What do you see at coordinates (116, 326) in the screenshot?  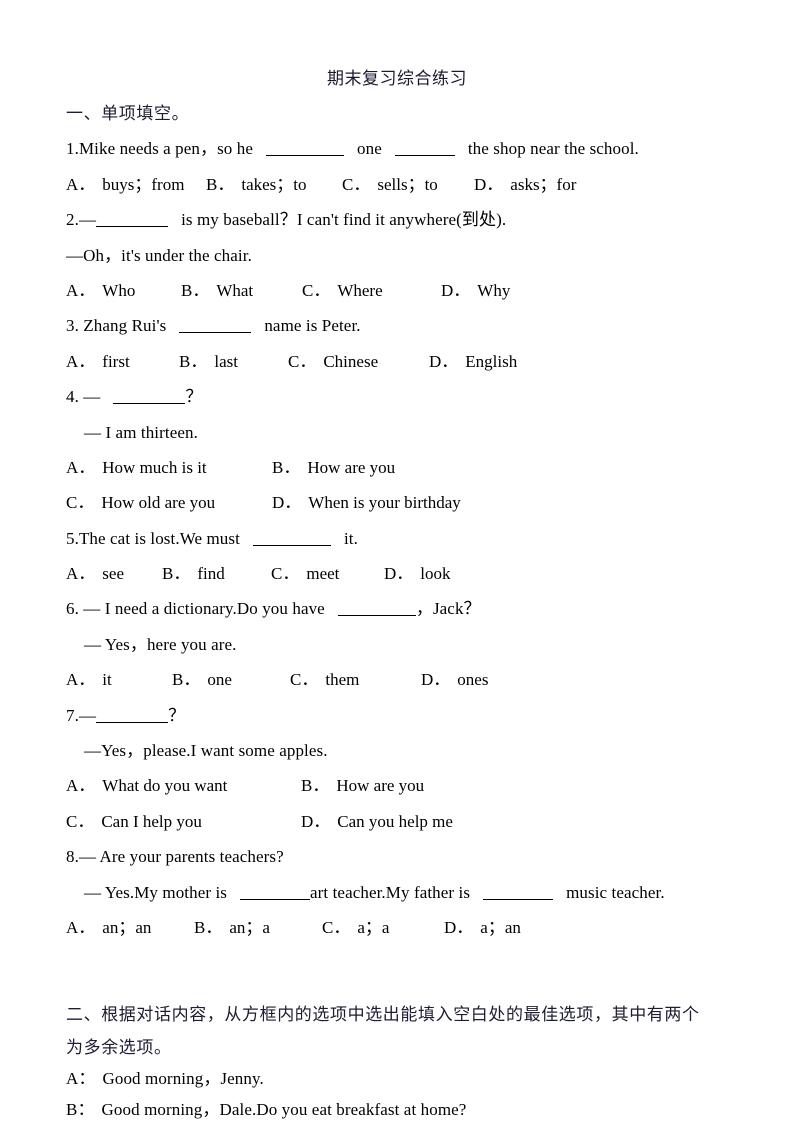 I see `question-3-stem-prefix: 3. Zhang Rui's` at bounding box center [116, 326].